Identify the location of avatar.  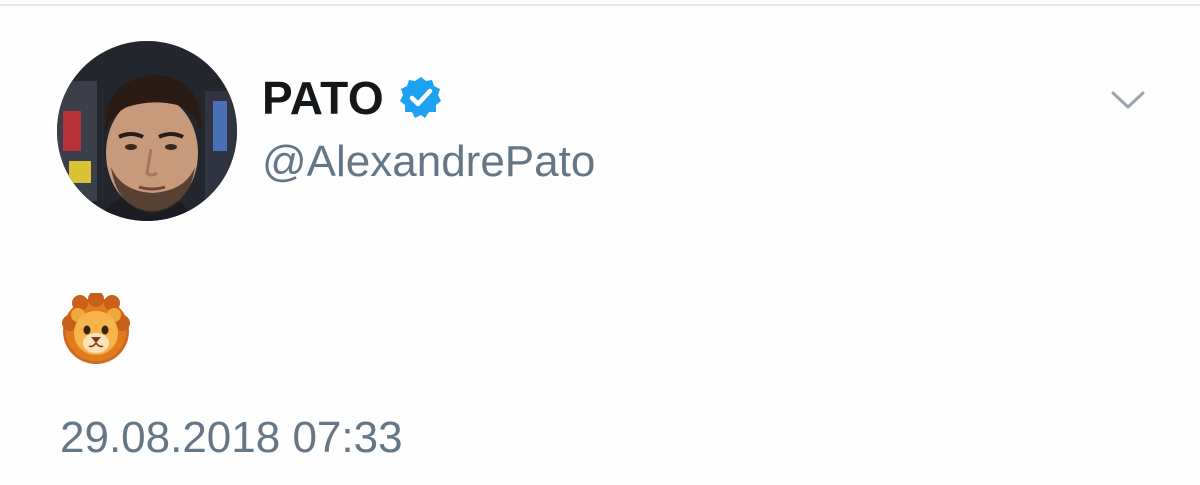
(147, 131).